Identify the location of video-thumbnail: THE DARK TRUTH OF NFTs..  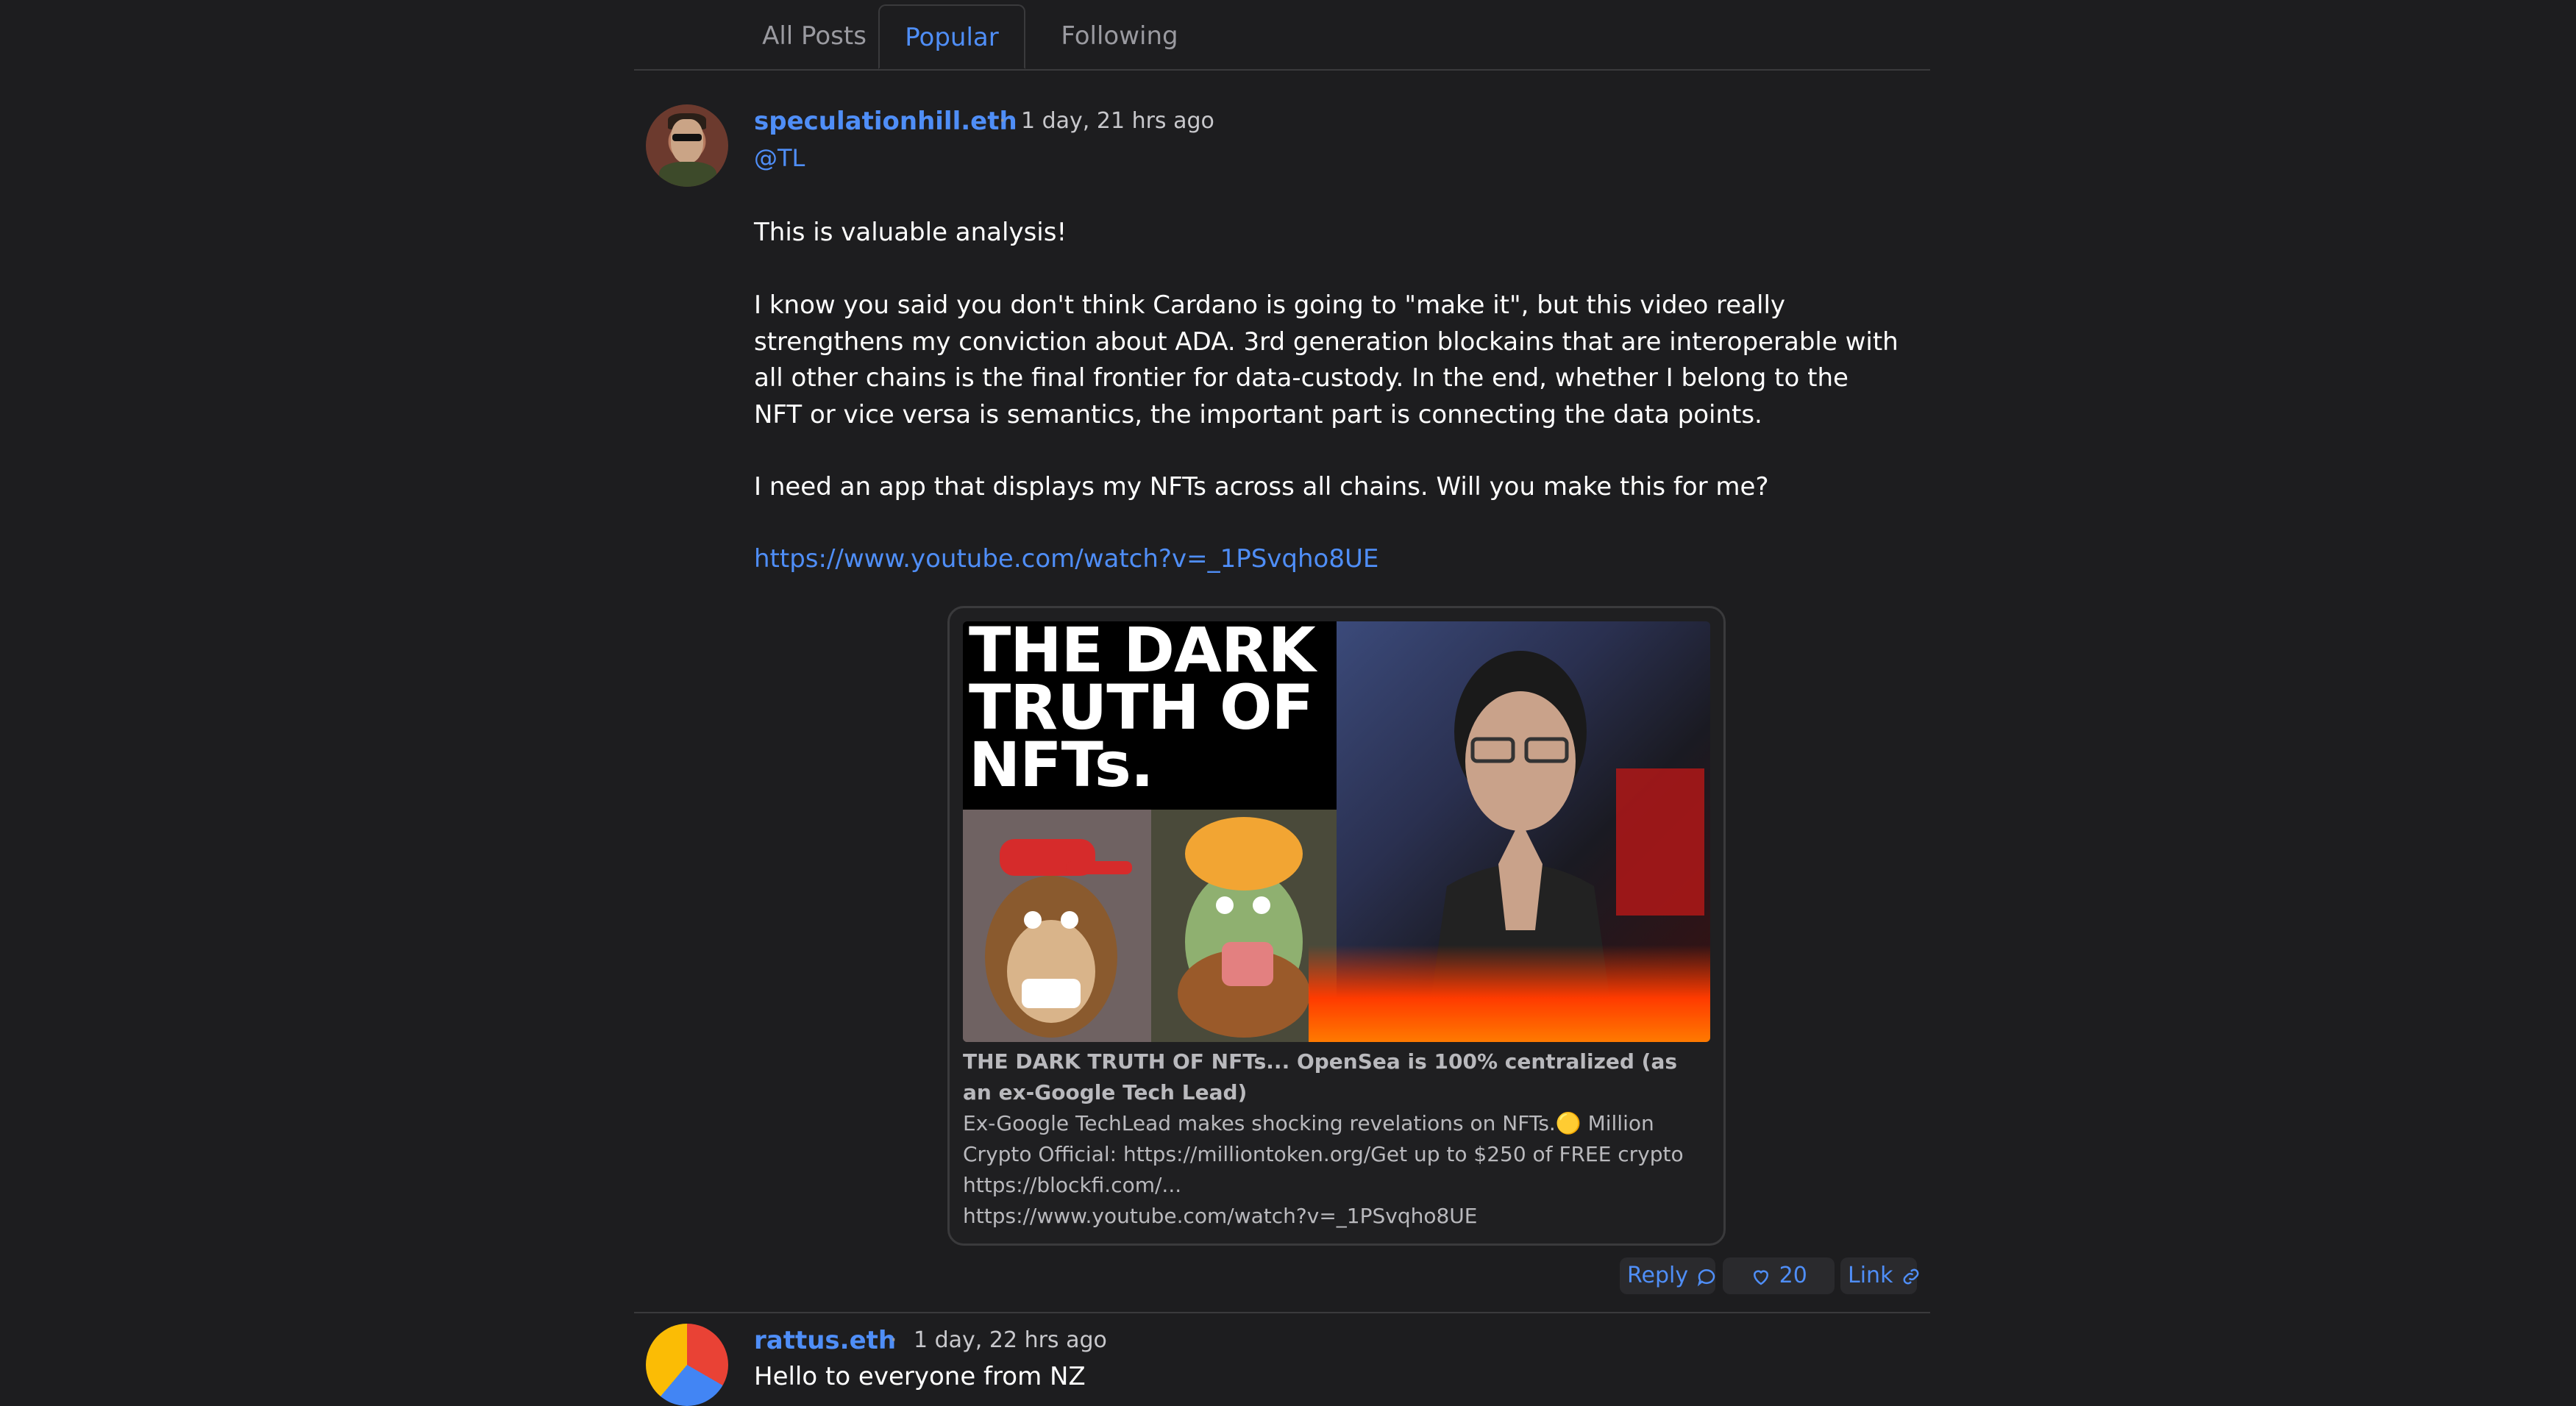
(1336, 832).